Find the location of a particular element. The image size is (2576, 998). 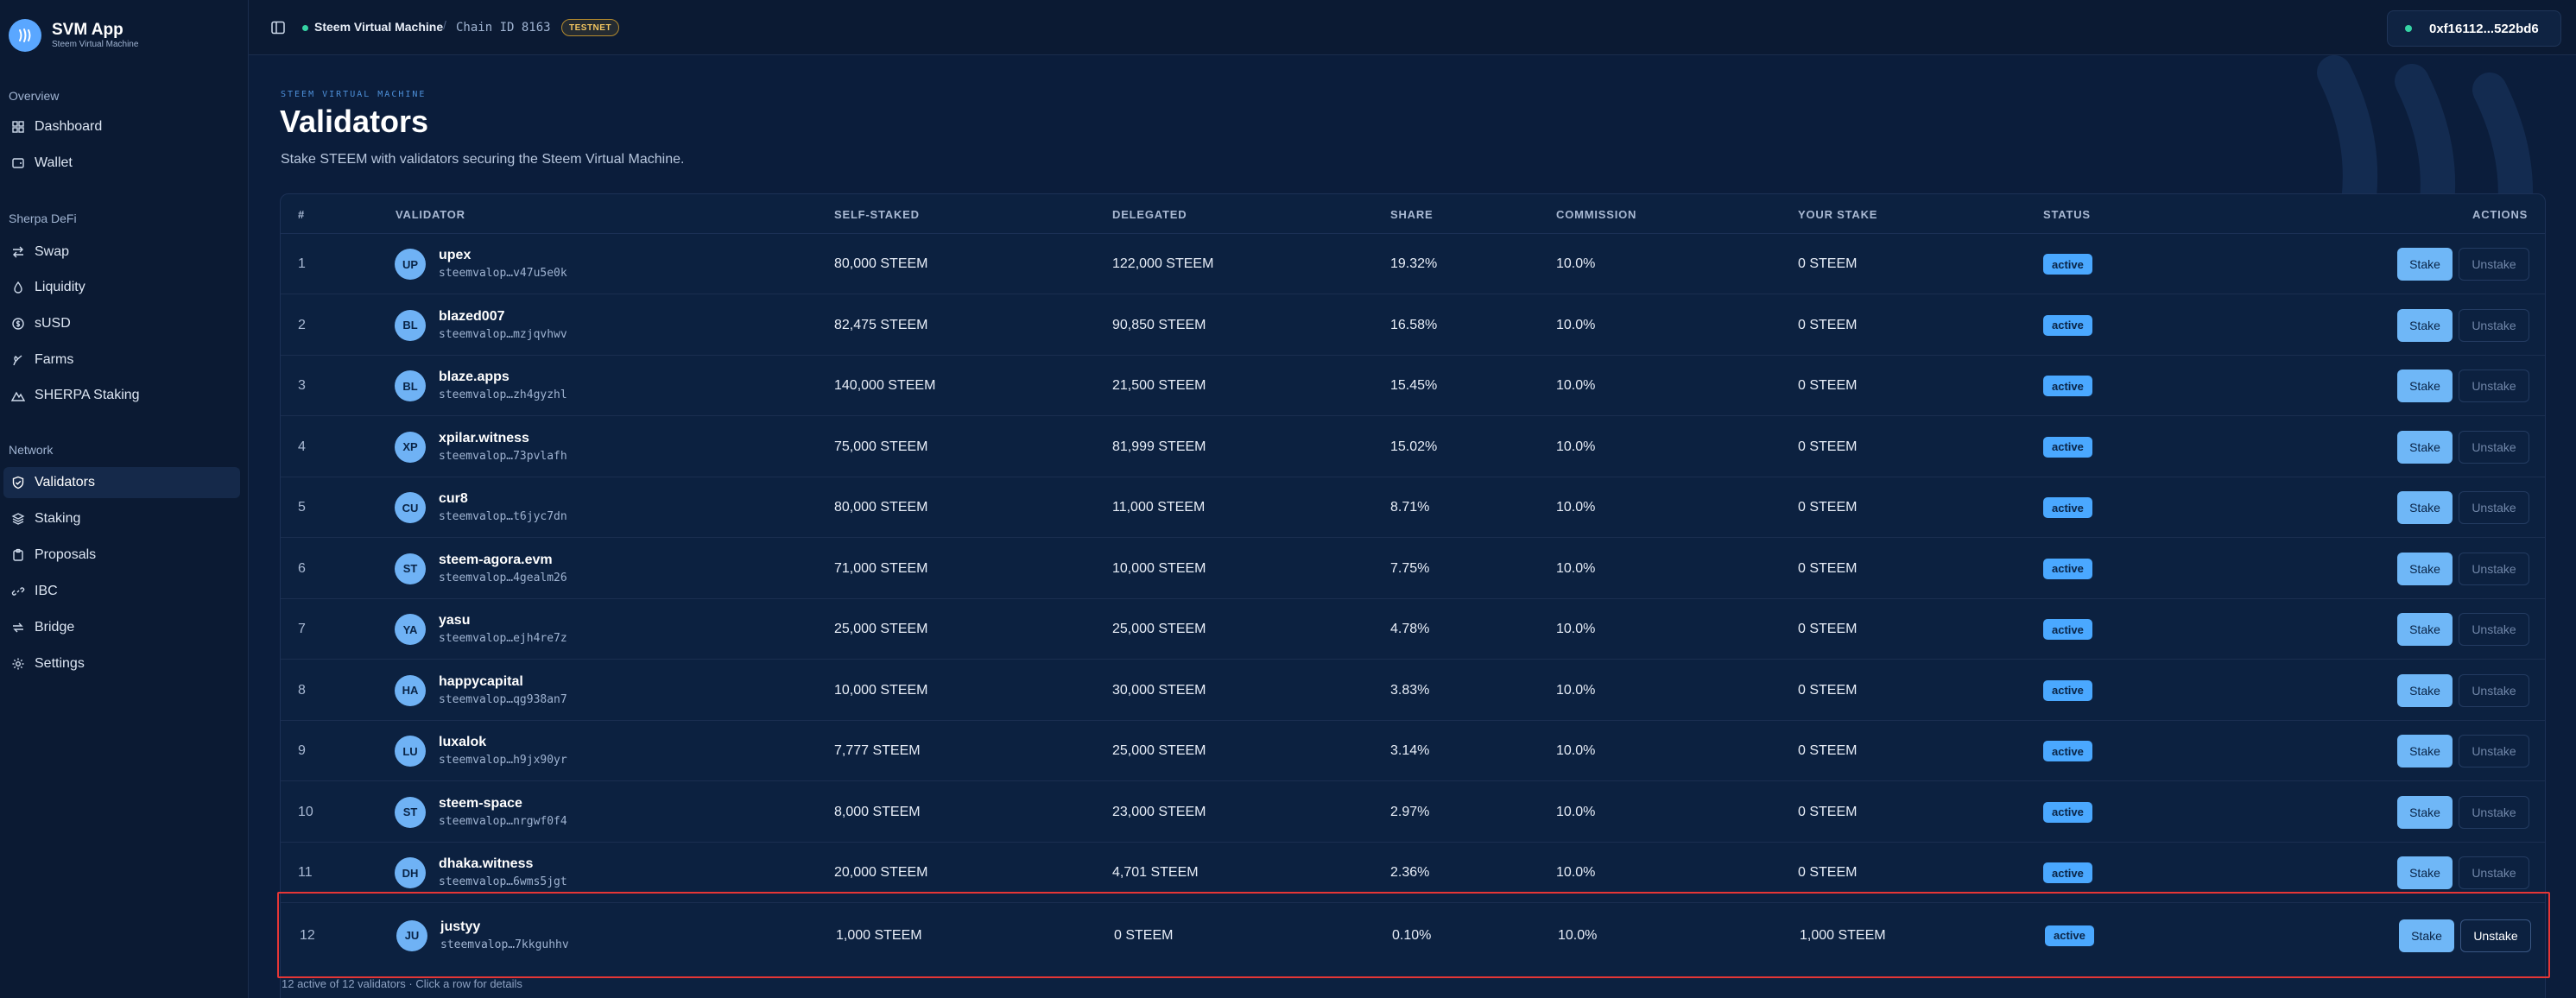

wallet-address-button: 0xf16112...522bd6 is located at coordinates (2474, 29).